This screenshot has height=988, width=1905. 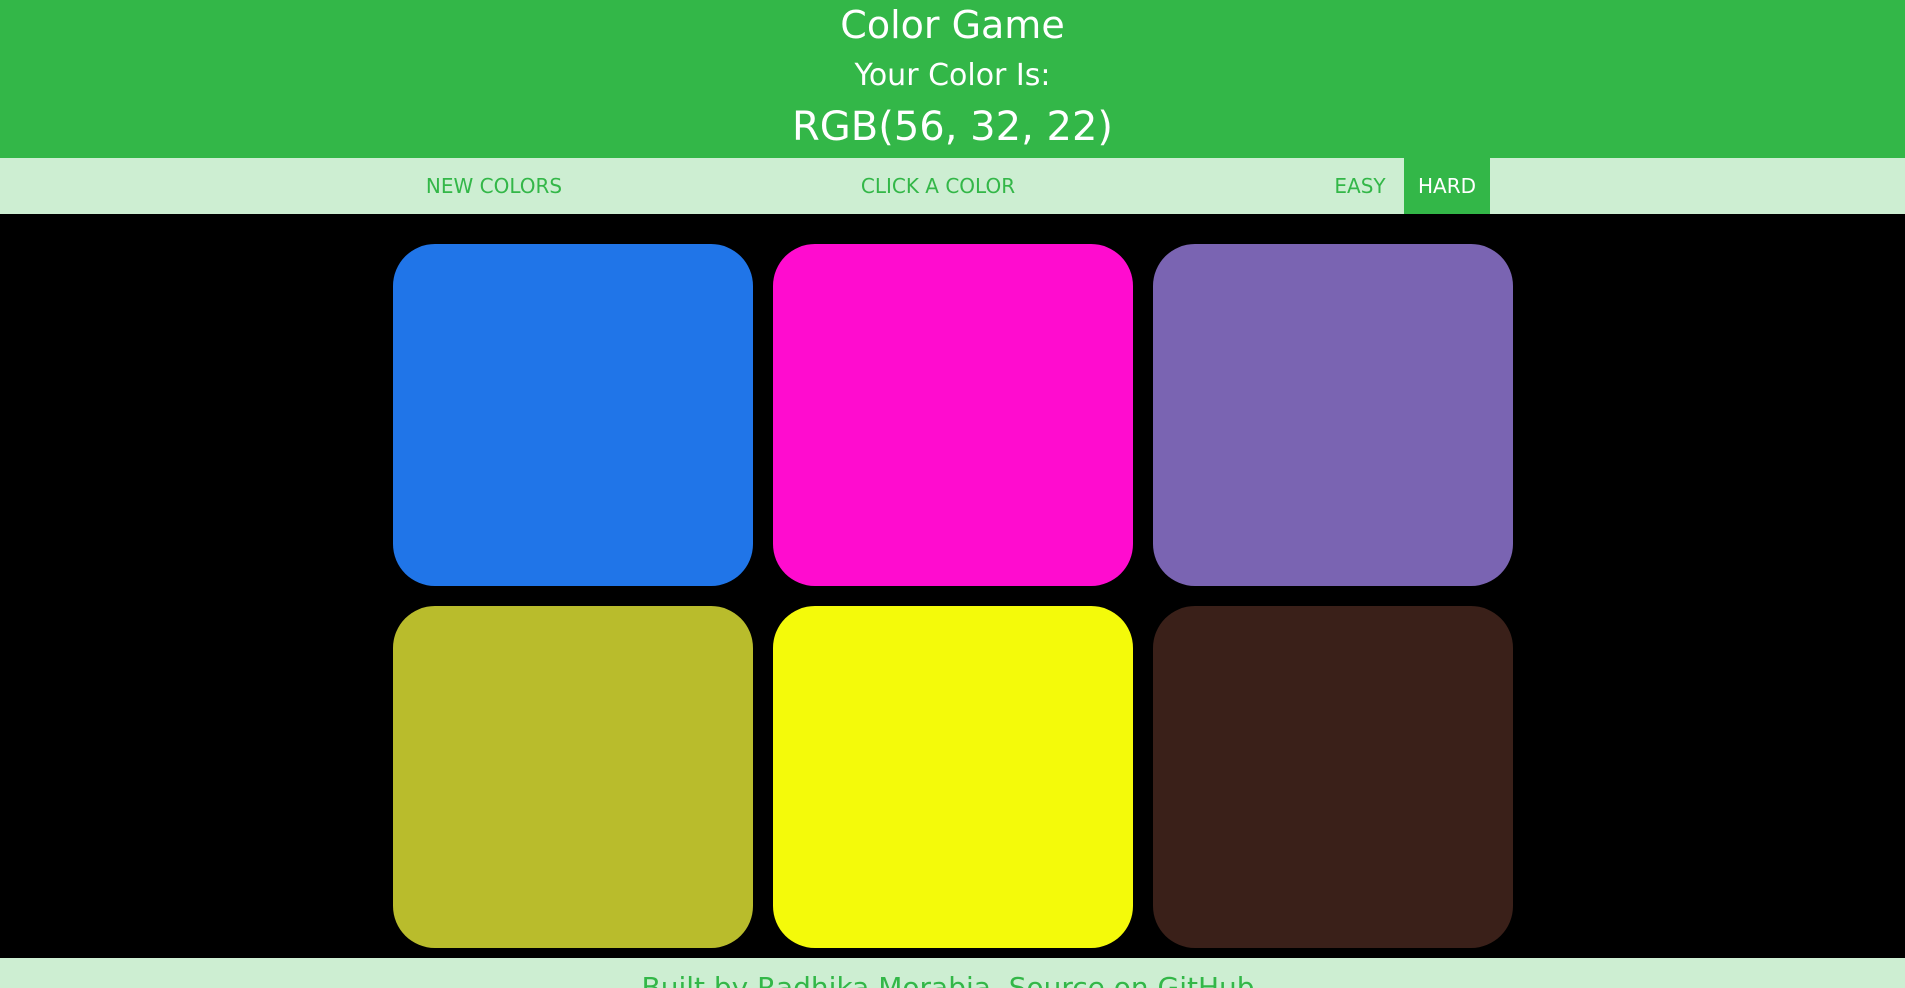 I want to click on status-message: CLICK A COLOR, so click(x=938, y=186).